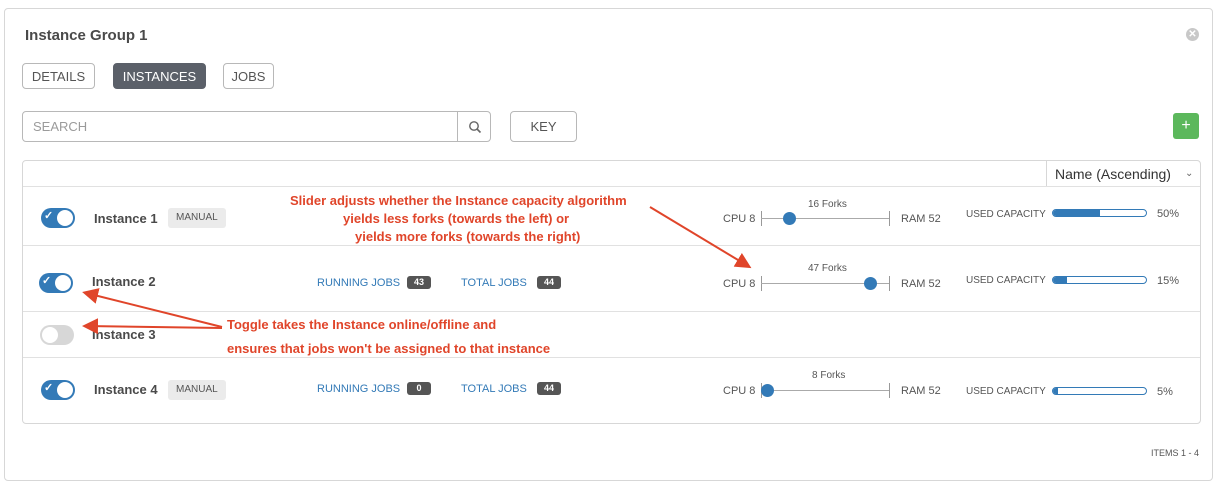 The image size is (1217, 481). Describe the element at coordinates (152, 308) in the screenshot. I see `toggle-arrow-up` at that location.